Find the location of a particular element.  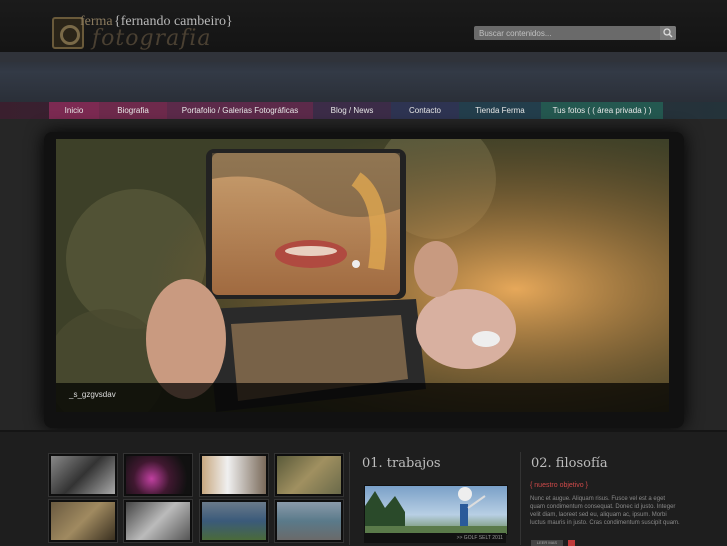

logo-script: fotografia is located at coordinates (152, 38).